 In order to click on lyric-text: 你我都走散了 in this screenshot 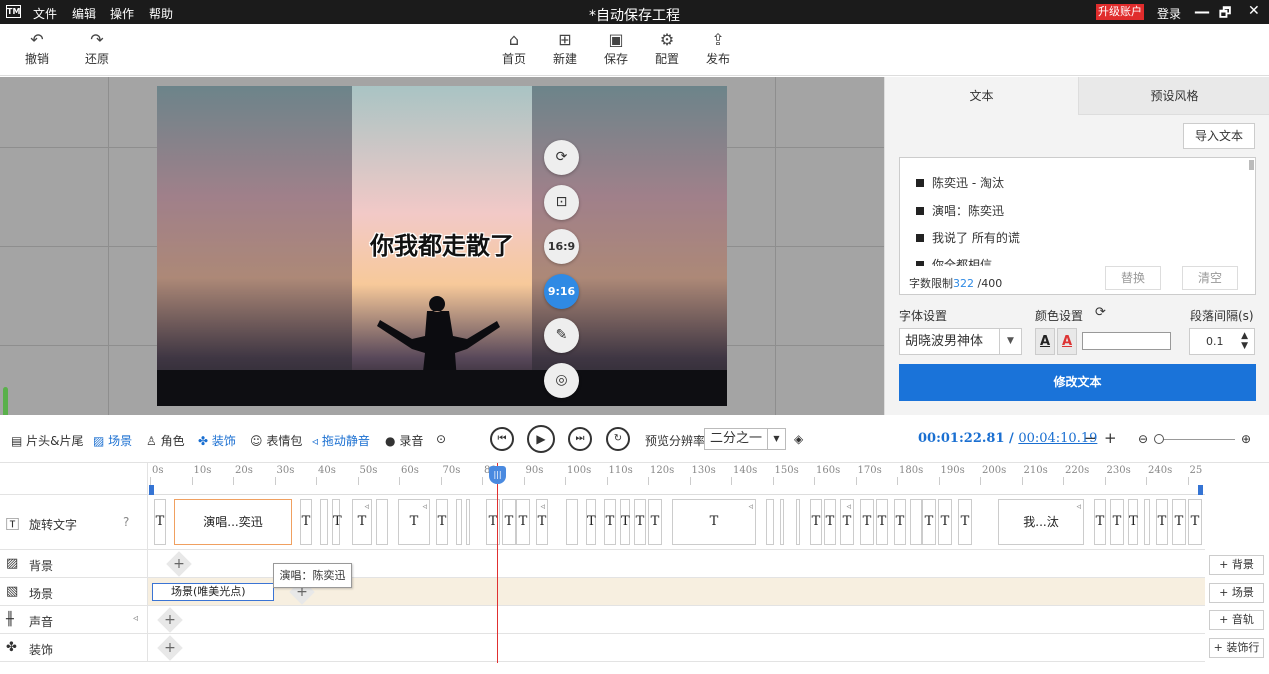, I will do `click(442, 243)`.